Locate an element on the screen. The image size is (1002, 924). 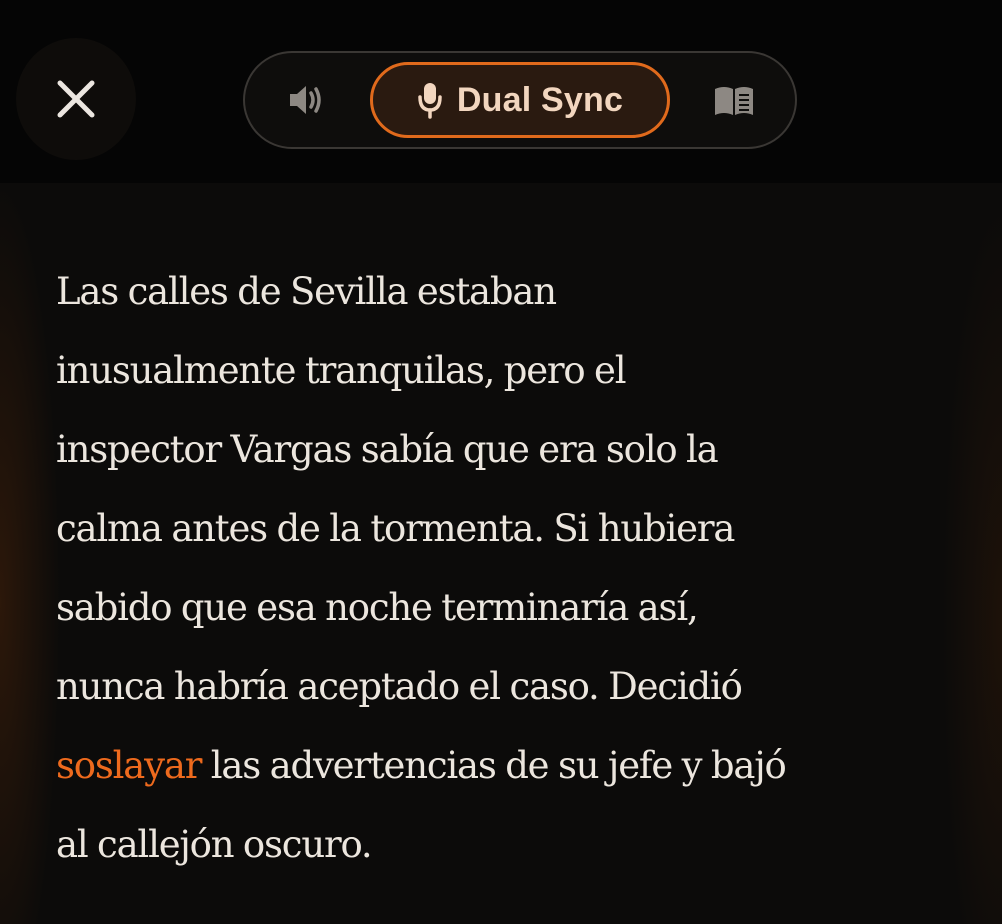
story-line: nunca habría aceptado el caso. Decidió is located at coordinates (399, 686).